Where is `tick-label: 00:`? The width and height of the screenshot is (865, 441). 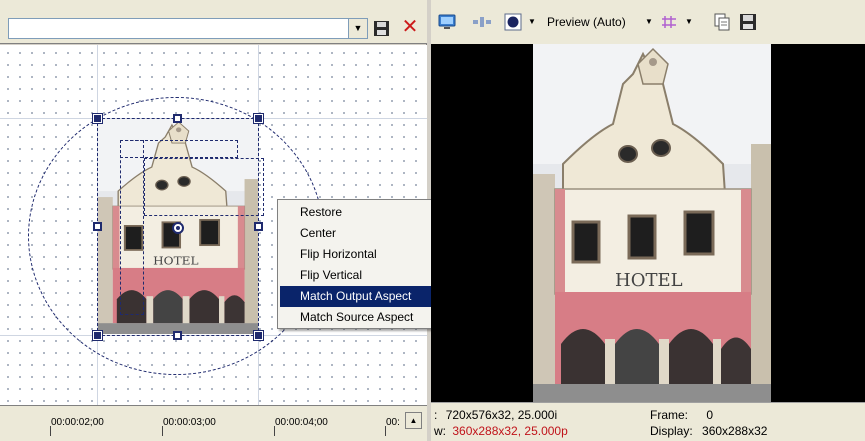 tick-label: 00: is located at coordinates (393, 422).